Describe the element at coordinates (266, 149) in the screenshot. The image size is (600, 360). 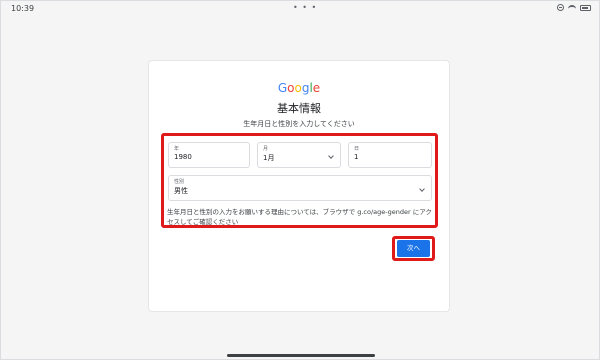
I see `month-label: 月` at that location.